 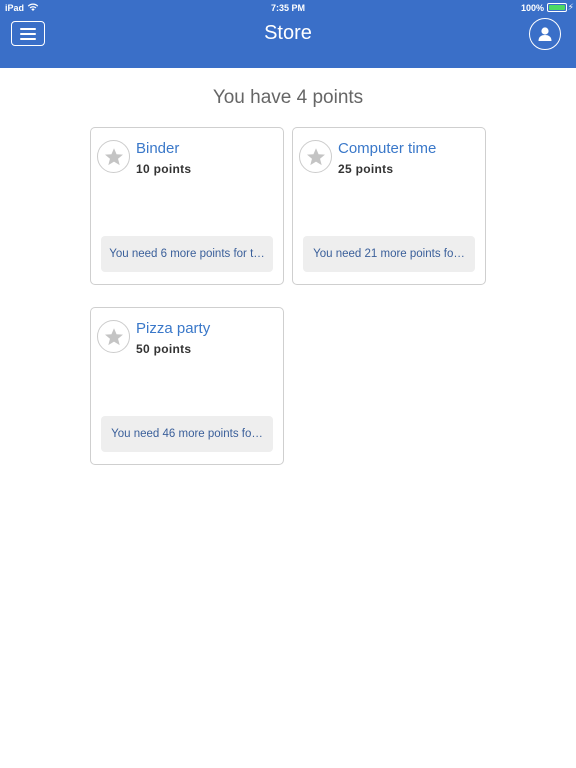 What do you see at coordinates (164, 349) in the screenshot?
I see `item-points: 50 points` at bounding box center [164, 349].